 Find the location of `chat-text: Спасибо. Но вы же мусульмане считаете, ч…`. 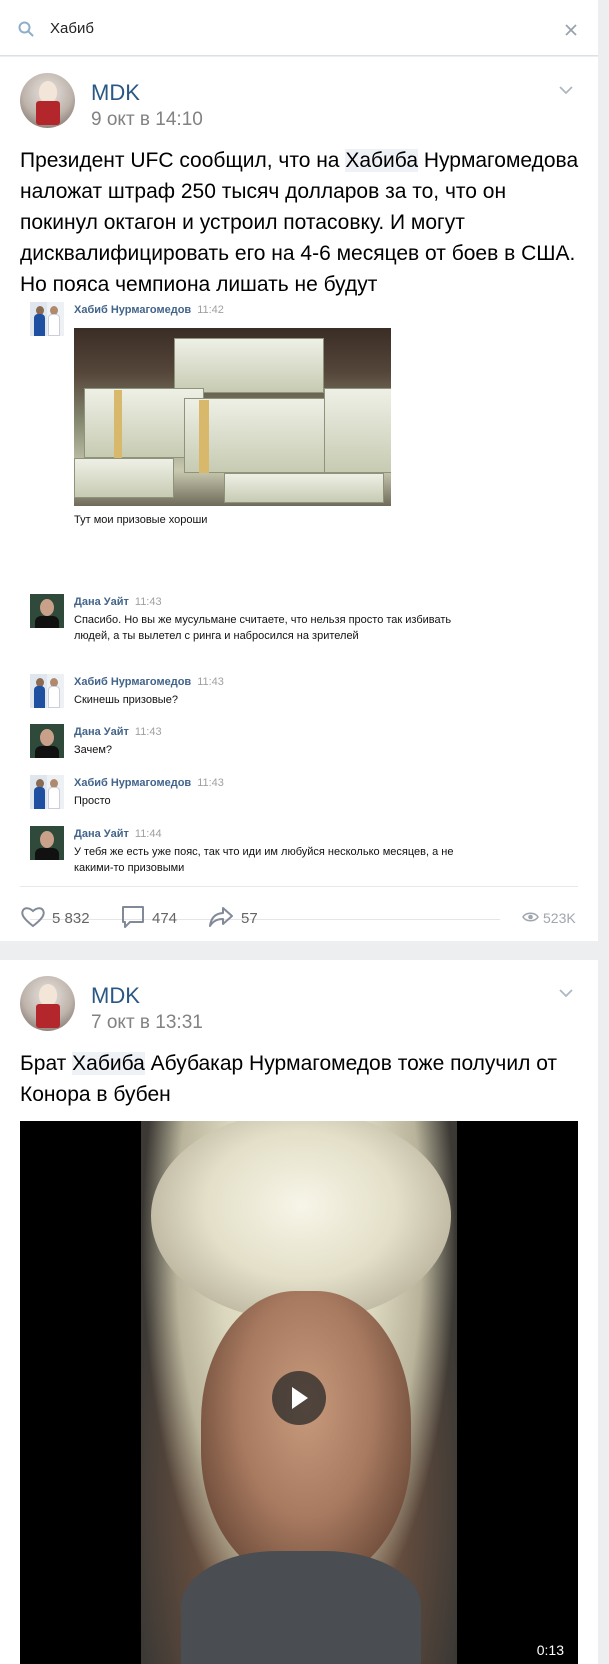

chat-text: Спасибо. Но вы же мусульмане считаете, ч… is located at coordinates (263, 628).